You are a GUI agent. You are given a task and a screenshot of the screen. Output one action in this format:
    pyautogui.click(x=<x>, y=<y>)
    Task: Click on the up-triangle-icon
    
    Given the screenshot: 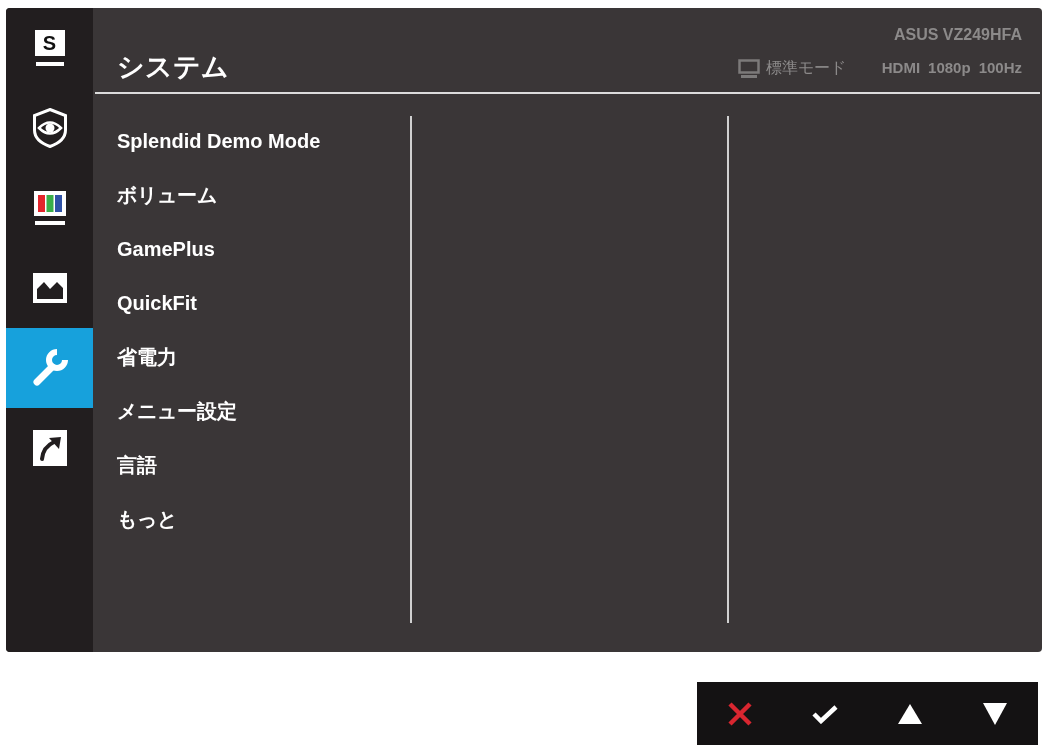 What is the action you would take?
    pyautogui.click(x=910, y=713)
    